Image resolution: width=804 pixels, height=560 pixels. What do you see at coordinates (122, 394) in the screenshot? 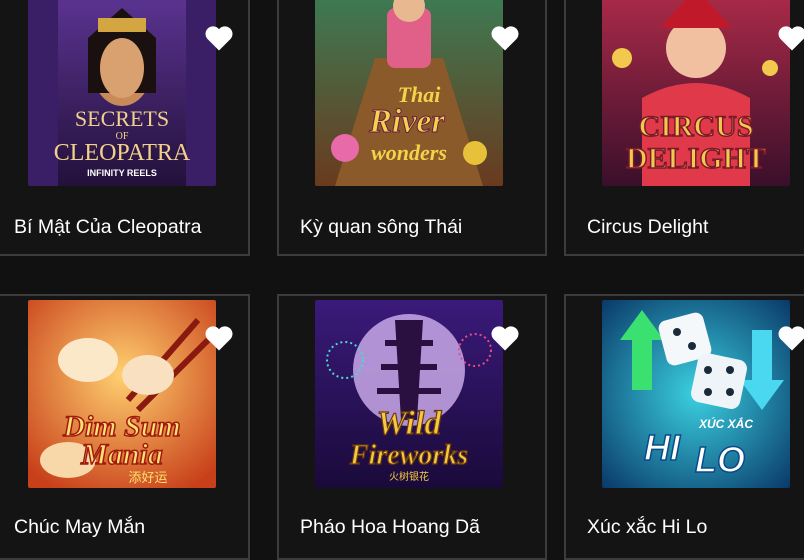
I see `game-thumbnail: Dim Sum Mania 添好运` at bounding box center [122, 394].